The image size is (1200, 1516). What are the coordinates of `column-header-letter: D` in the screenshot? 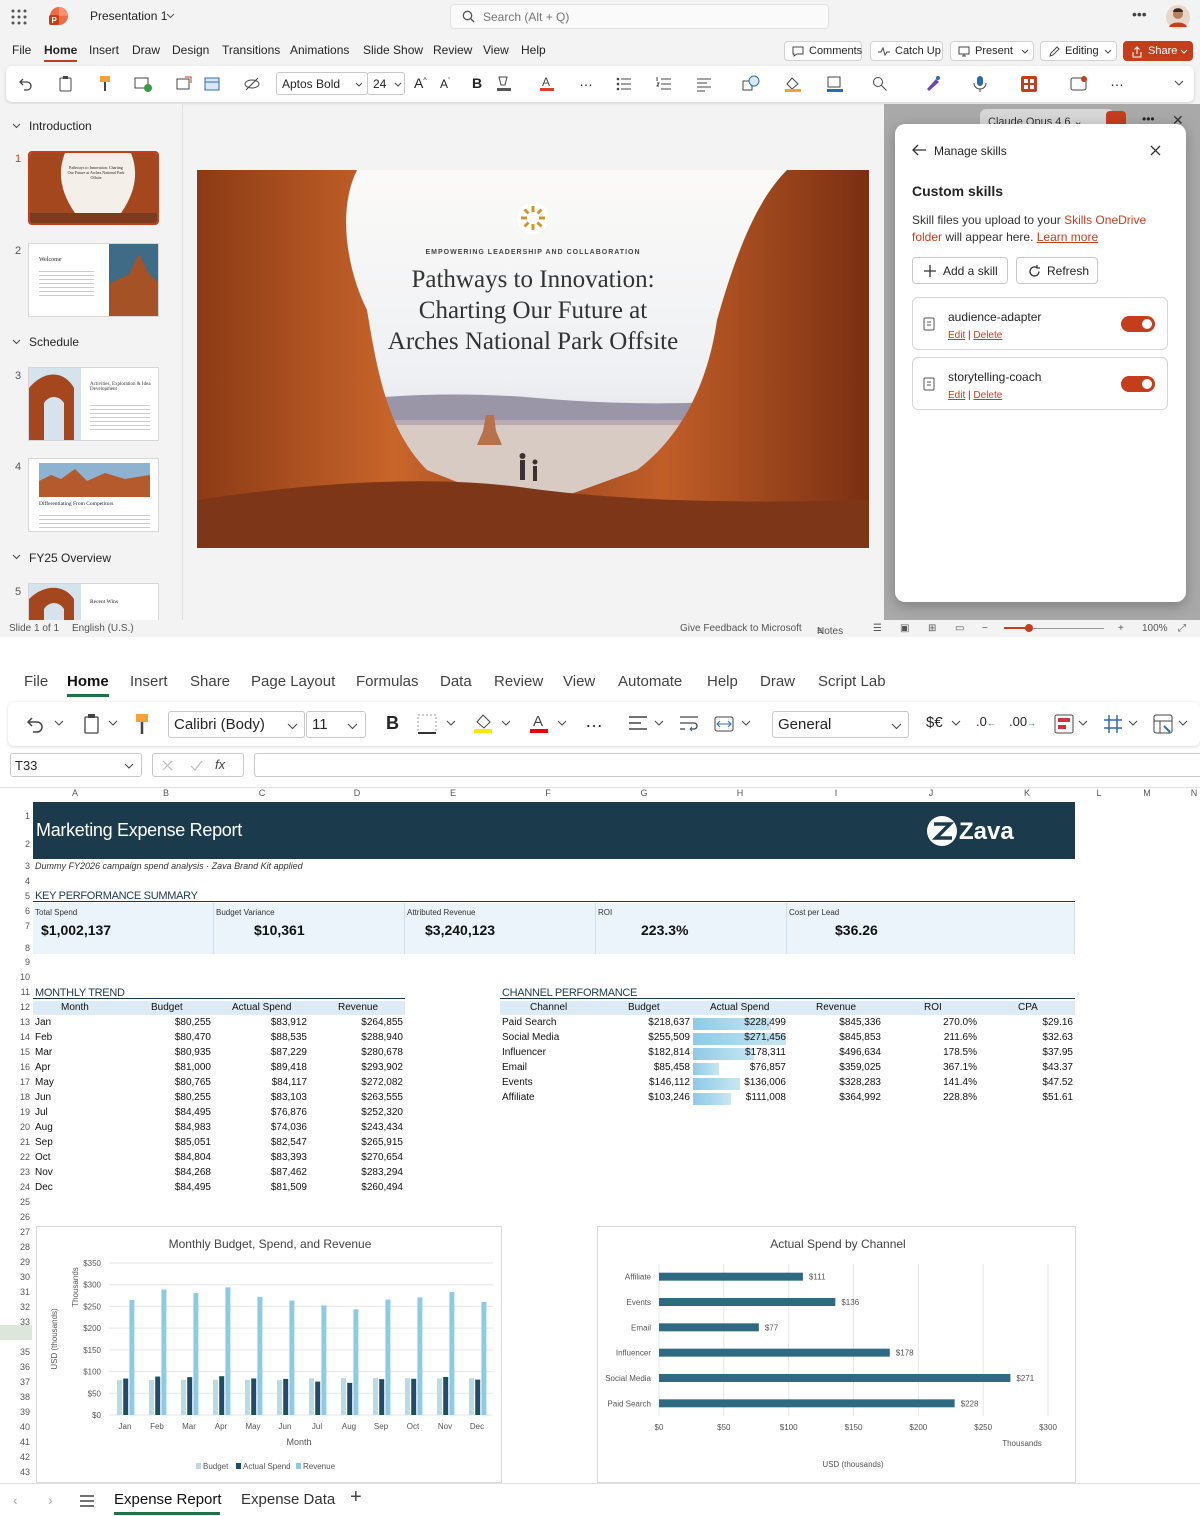 It's located at (357, 795).